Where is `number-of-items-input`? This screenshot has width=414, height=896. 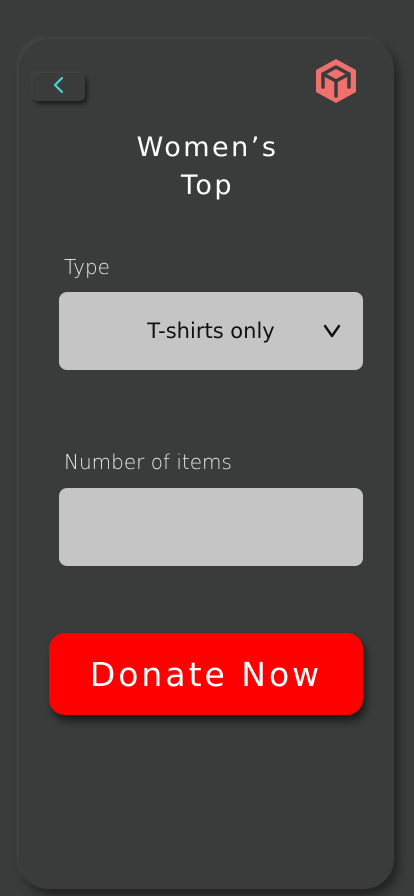 number-of-items-input is located at coordinates (211, 527).